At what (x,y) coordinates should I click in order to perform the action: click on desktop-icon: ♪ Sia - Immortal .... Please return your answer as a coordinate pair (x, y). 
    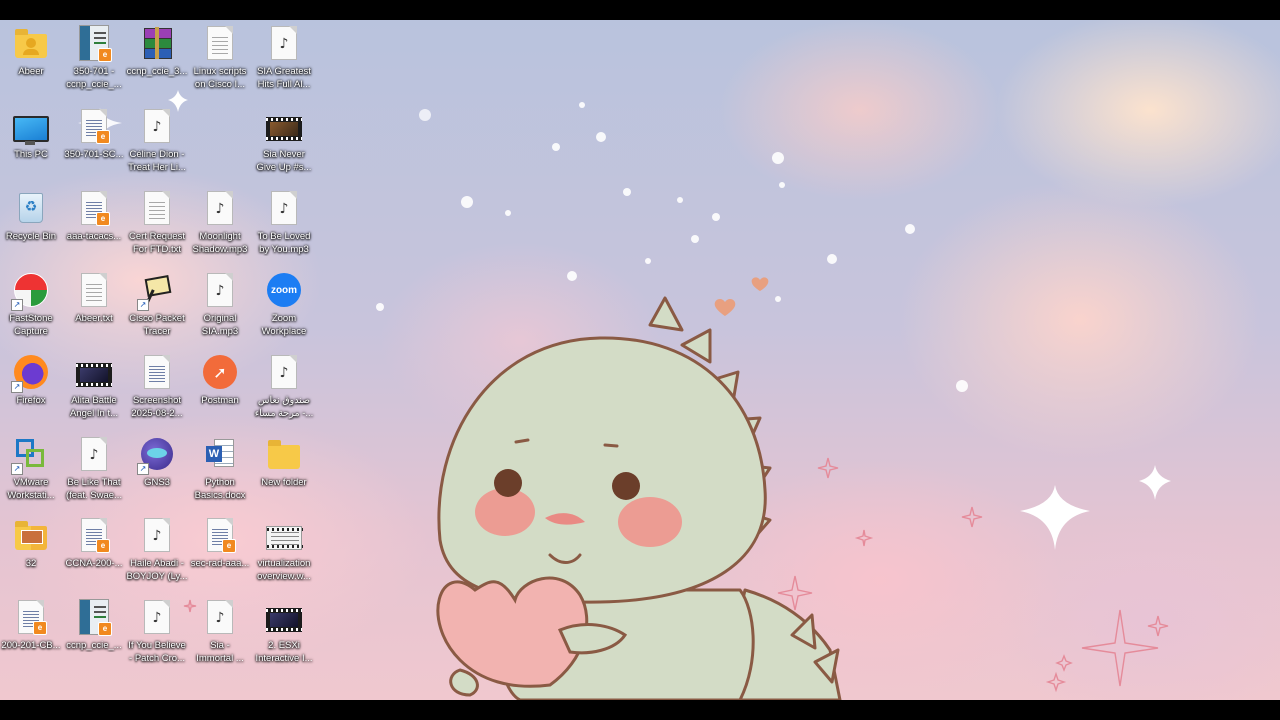
    Looking at the image, I should click on (220, 634).